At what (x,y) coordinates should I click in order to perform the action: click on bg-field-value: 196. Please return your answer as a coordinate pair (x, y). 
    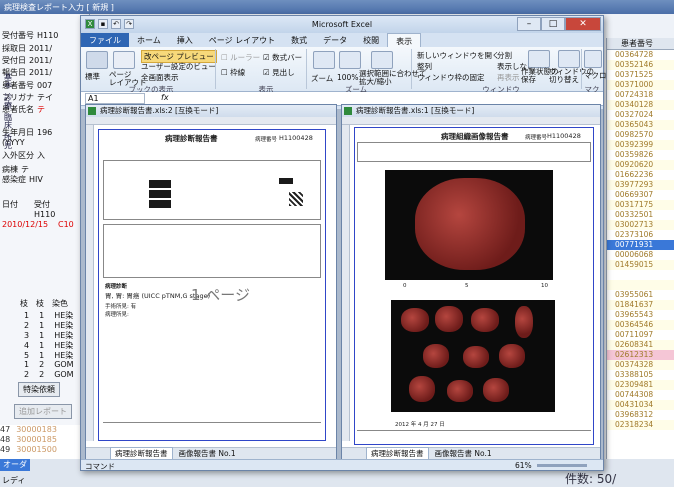
    Looking at the image, I should click on (44, 132).